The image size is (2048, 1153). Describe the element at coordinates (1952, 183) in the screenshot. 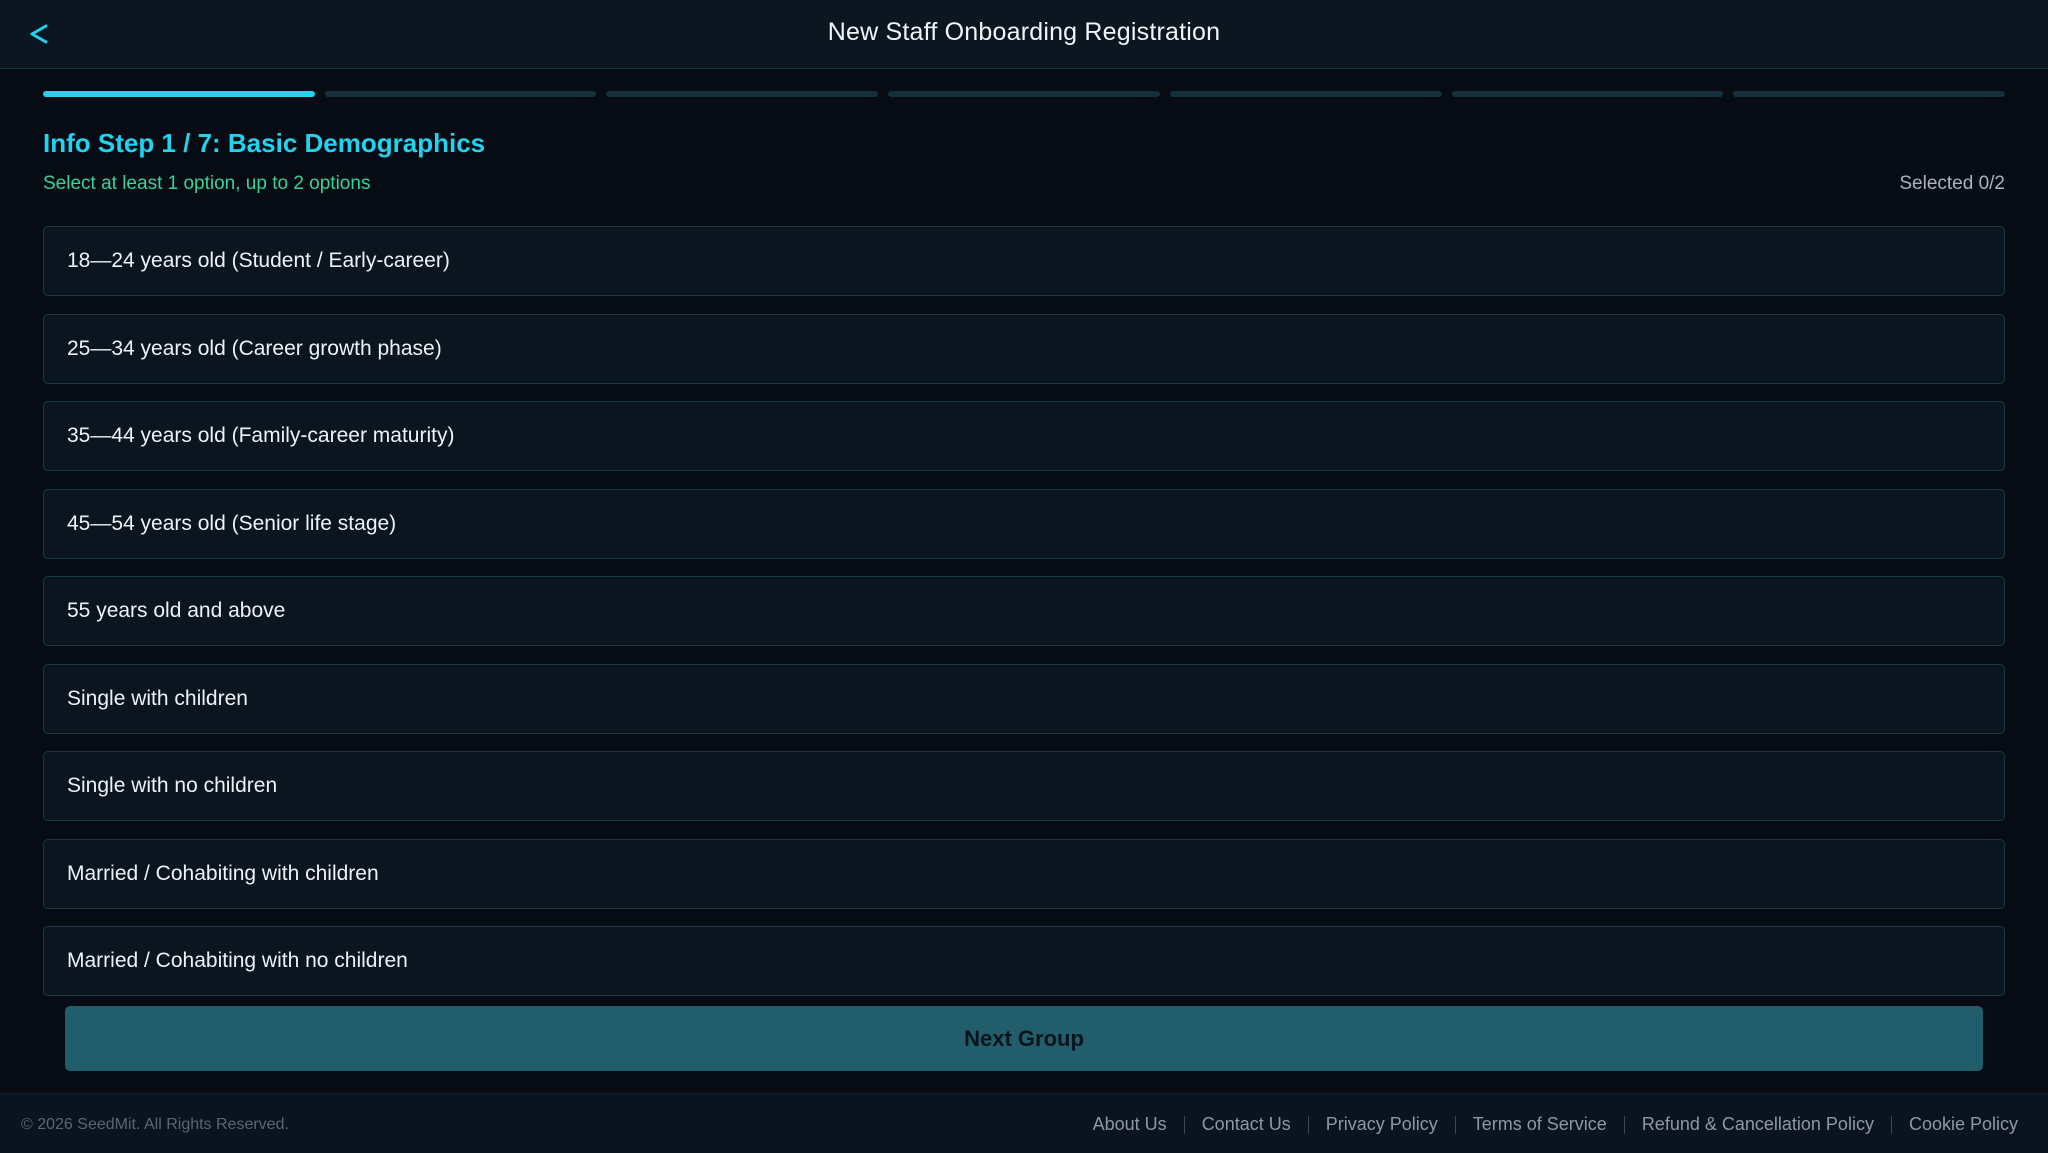

I see `selection-count: Selected 0/2` at that location.